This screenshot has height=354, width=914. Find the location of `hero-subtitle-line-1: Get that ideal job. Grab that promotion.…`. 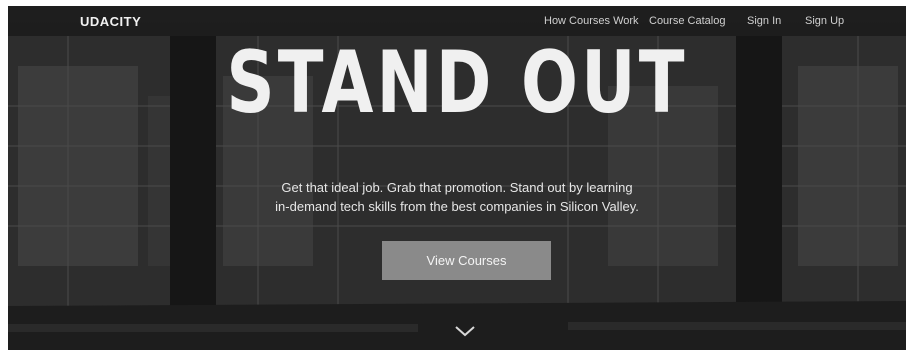

hero-subtitle-line-1: Get that ideal job. Grab that promotion.… is located at coordinates (457, 187).